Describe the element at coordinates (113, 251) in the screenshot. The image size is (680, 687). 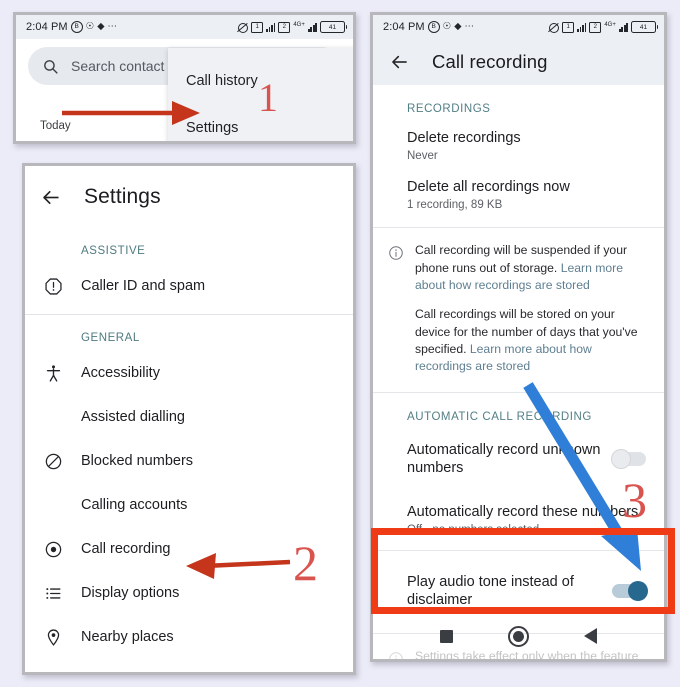
I see `settings-section-header-assistive: ASSISTIVE` at that location.